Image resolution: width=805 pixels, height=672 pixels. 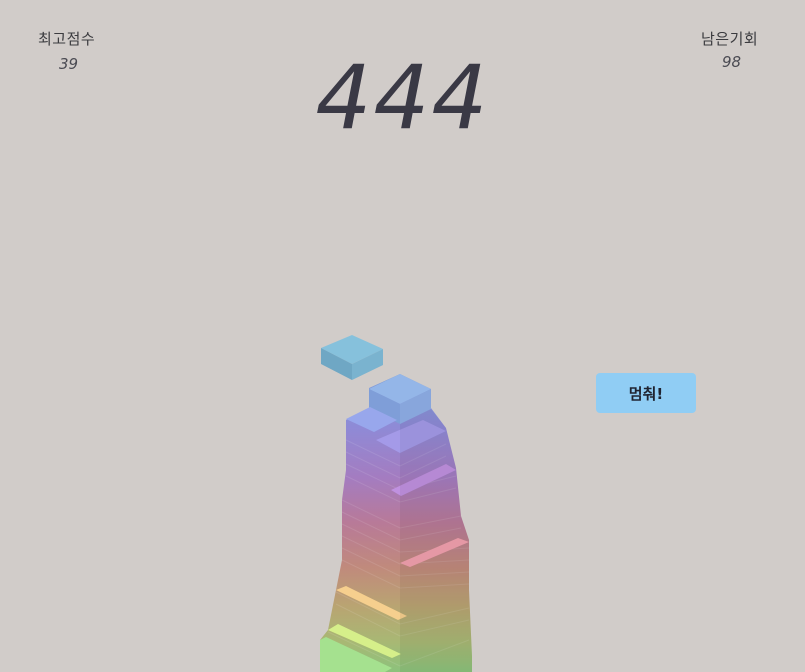 I want to click on stop-button: 멈춰!, so click(x=646, y=393).